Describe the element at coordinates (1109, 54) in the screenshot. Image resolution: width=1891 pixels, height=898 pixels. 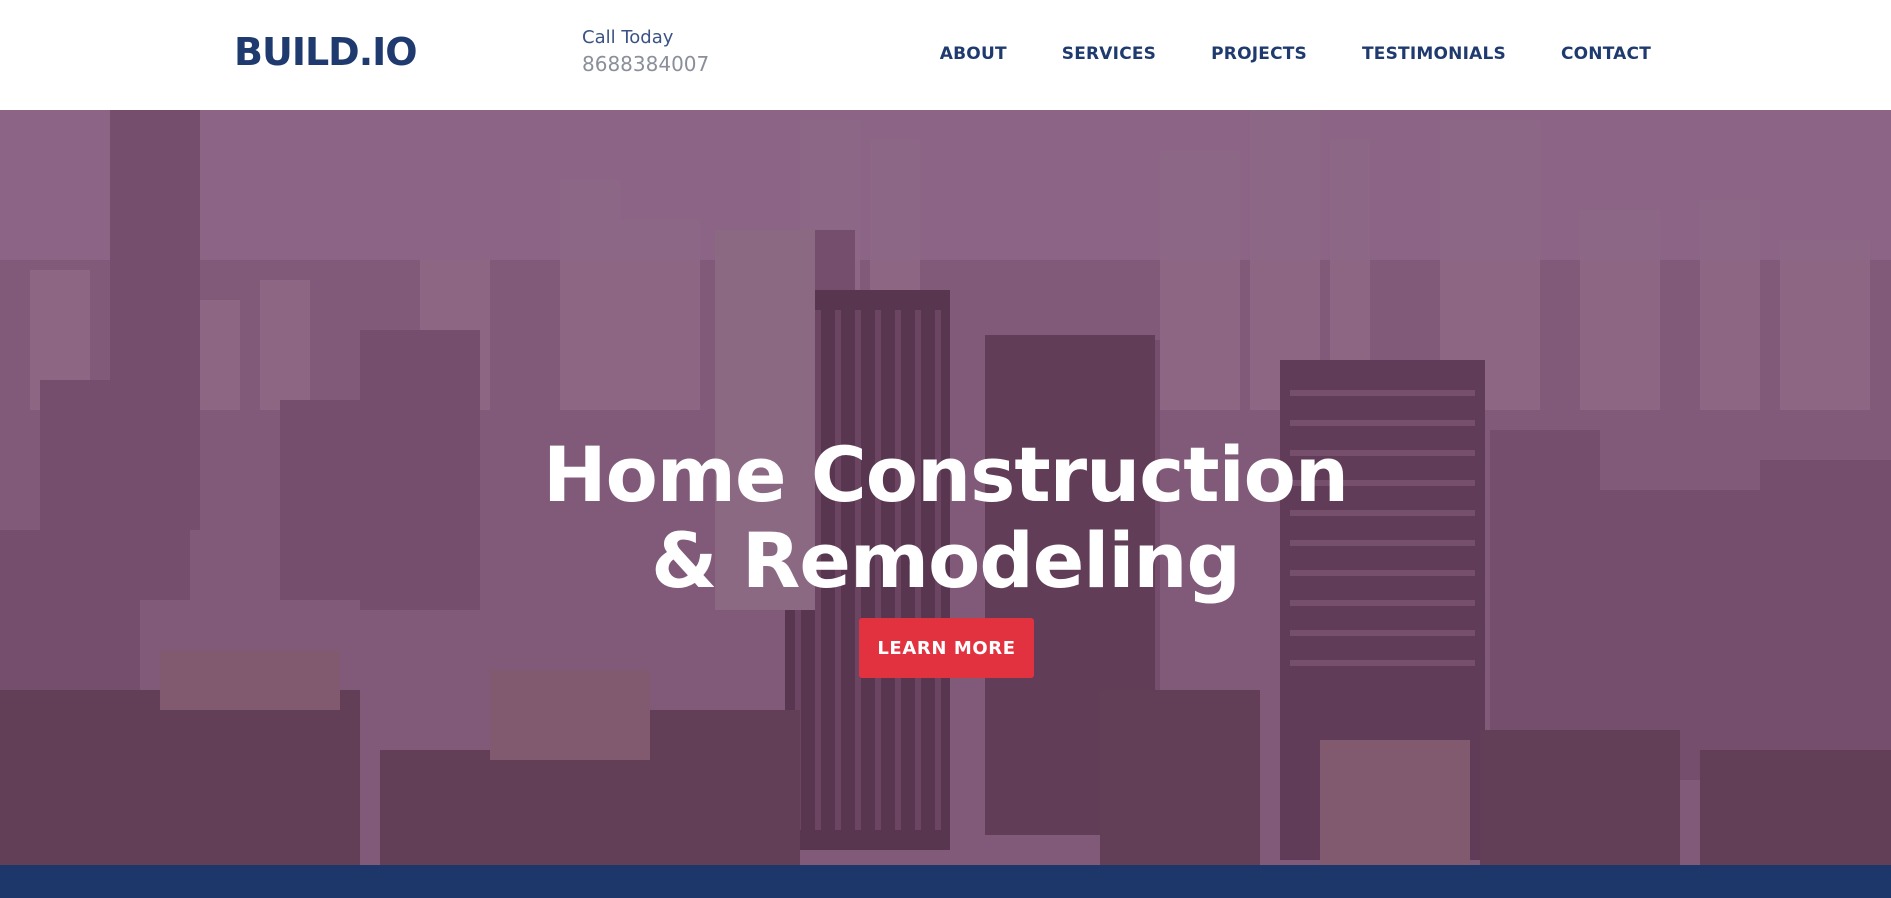
I see `nav-item-services: SERVICES` at that location.